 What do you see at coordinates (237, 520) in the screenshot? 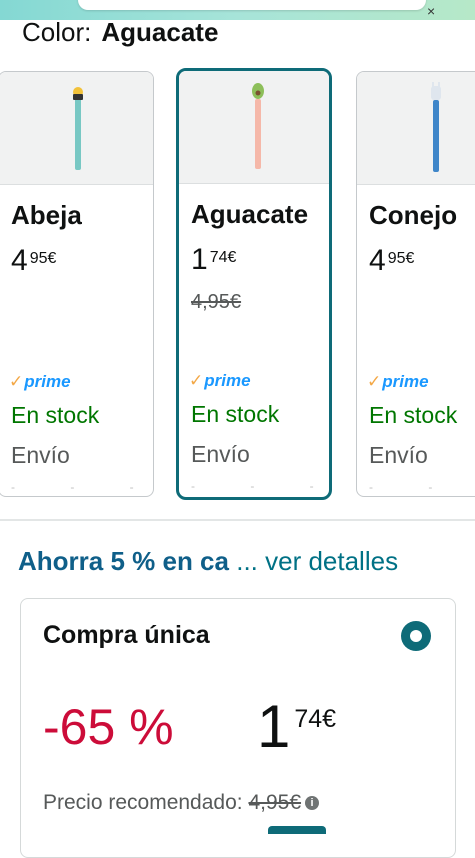
I see `section-divider` at bounding box center [237, 520].